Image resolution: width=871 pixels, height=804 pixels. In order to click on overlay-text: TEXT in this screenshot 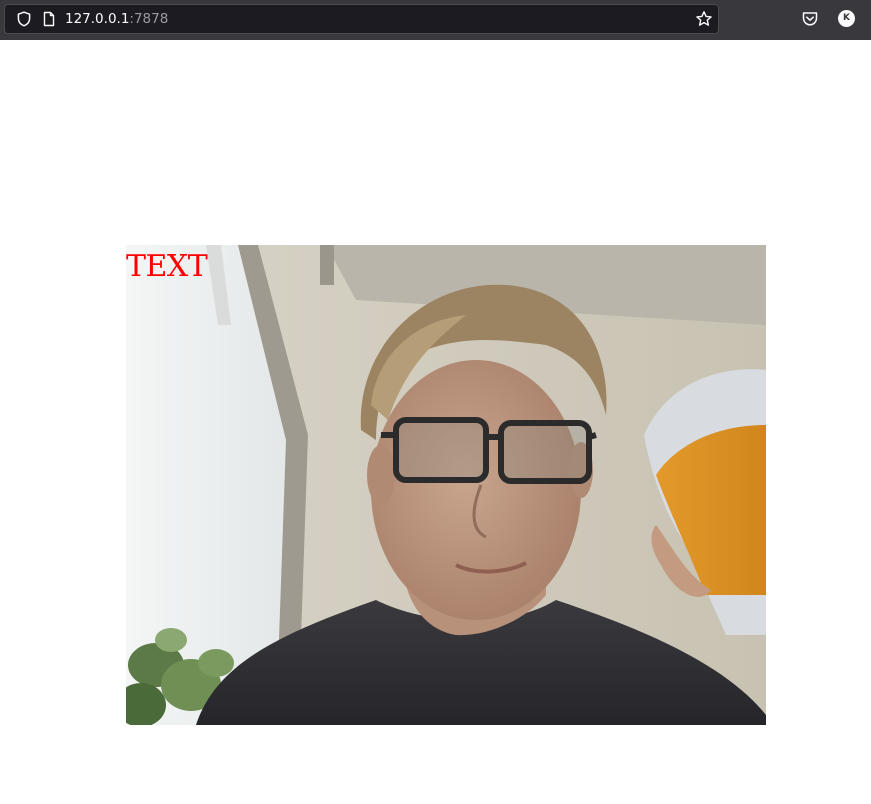, I will do `click(167, 266)`.